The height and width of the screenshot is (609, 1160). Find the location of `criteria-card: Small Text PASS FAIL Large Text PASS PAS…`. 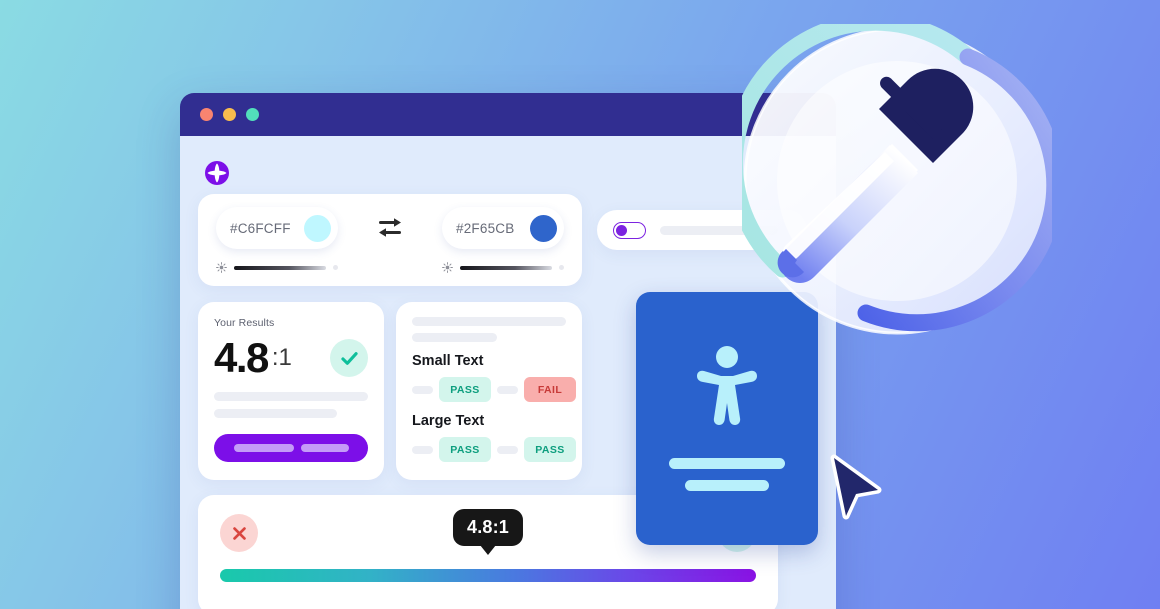

criteria-card: Small Text PASS FAIL Large Text PASS PAS… is located at coordinates (489, 391).